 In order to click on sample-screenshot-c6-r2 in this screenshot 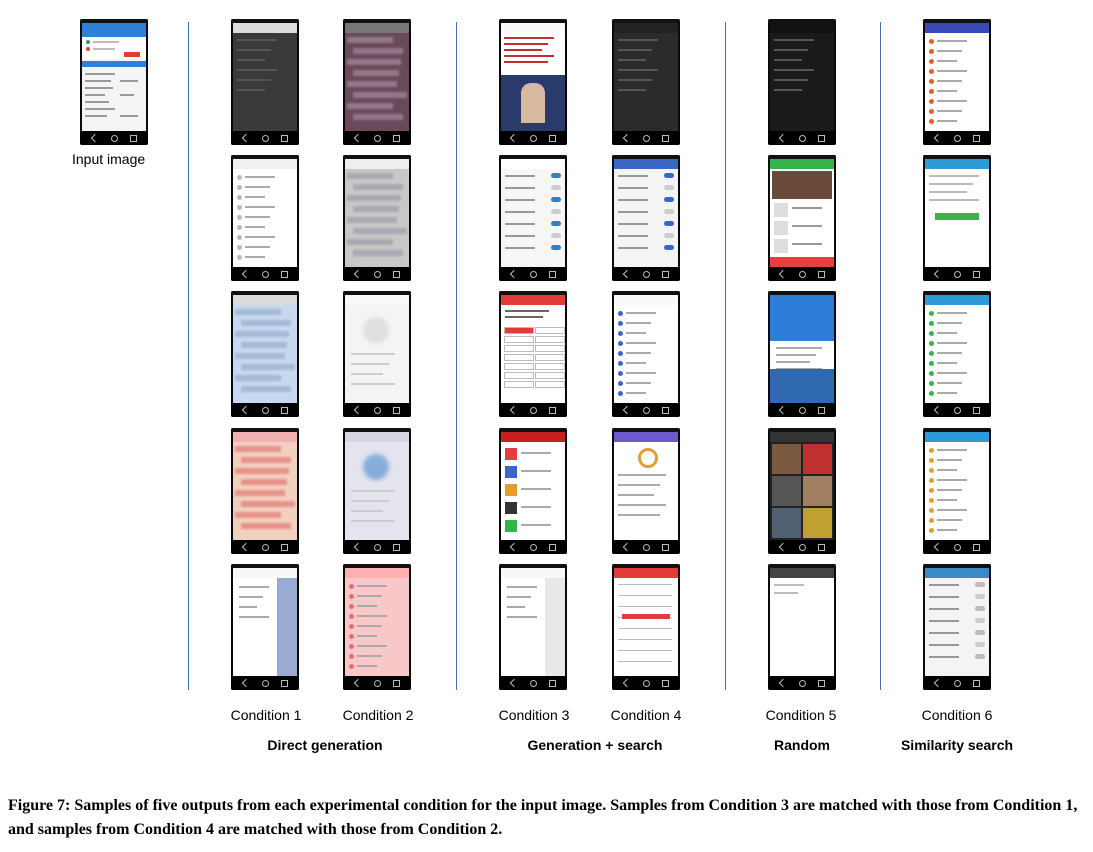, I will do `click(957, 218)`.